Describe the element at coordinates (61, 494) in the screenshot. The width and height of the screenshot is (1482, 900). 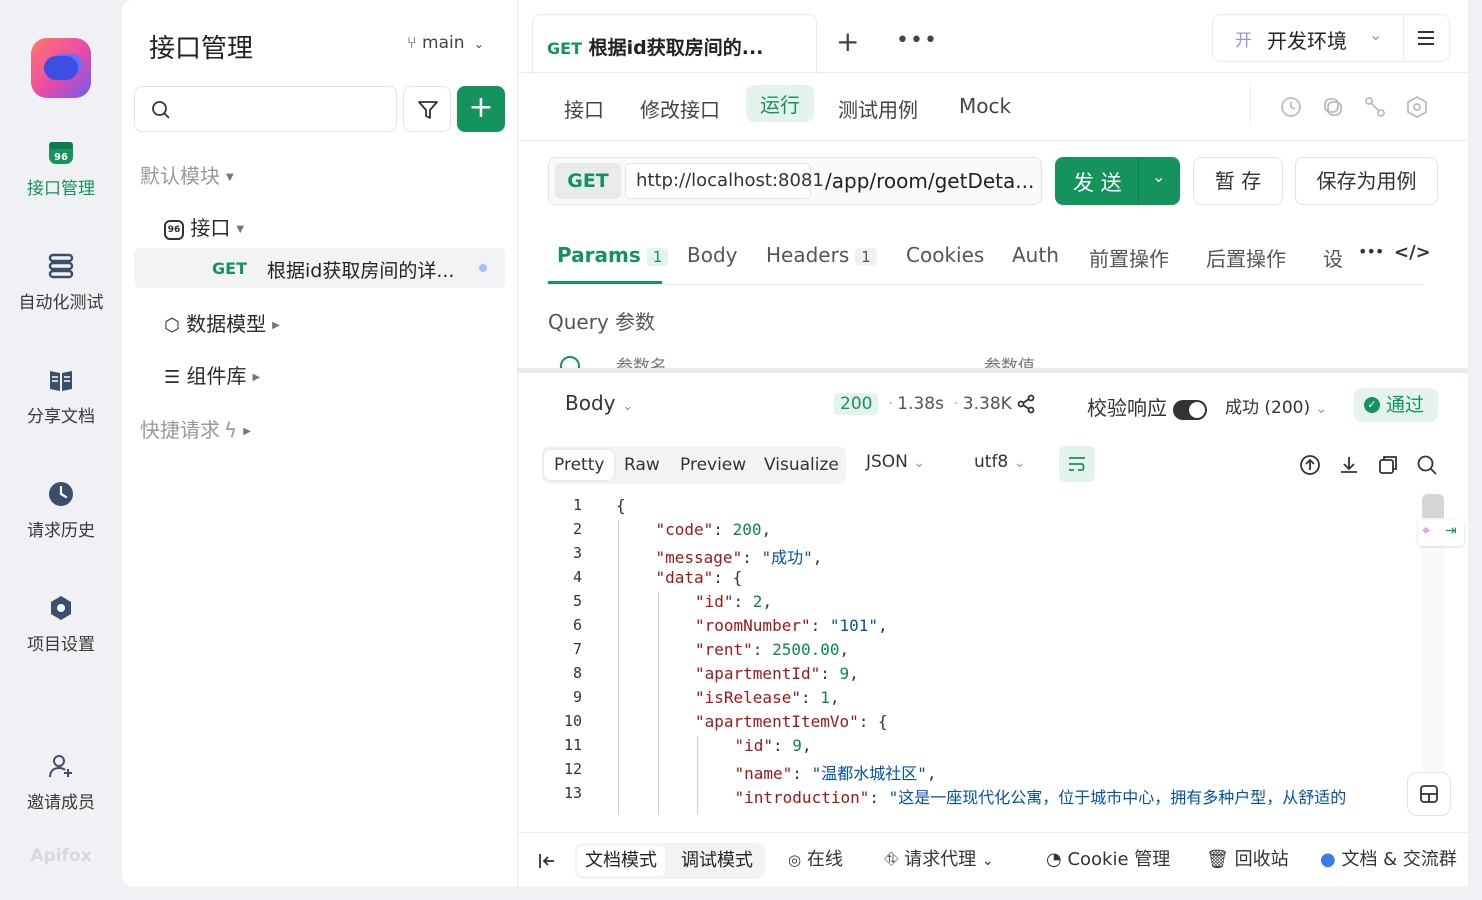
I see `clock-icon` at that location.